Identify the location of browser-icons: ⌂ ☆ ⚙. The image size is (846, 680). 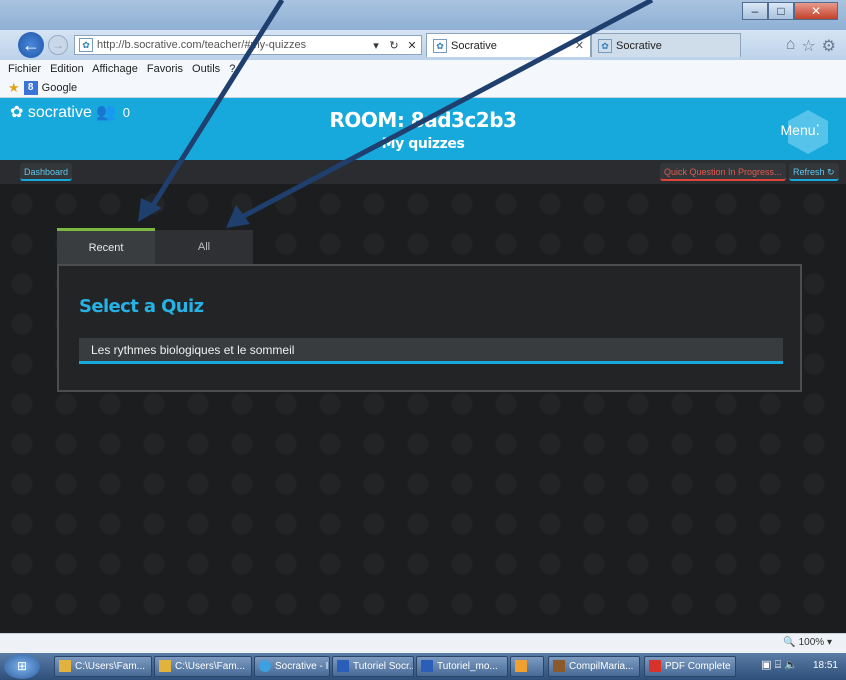
(811, 46).